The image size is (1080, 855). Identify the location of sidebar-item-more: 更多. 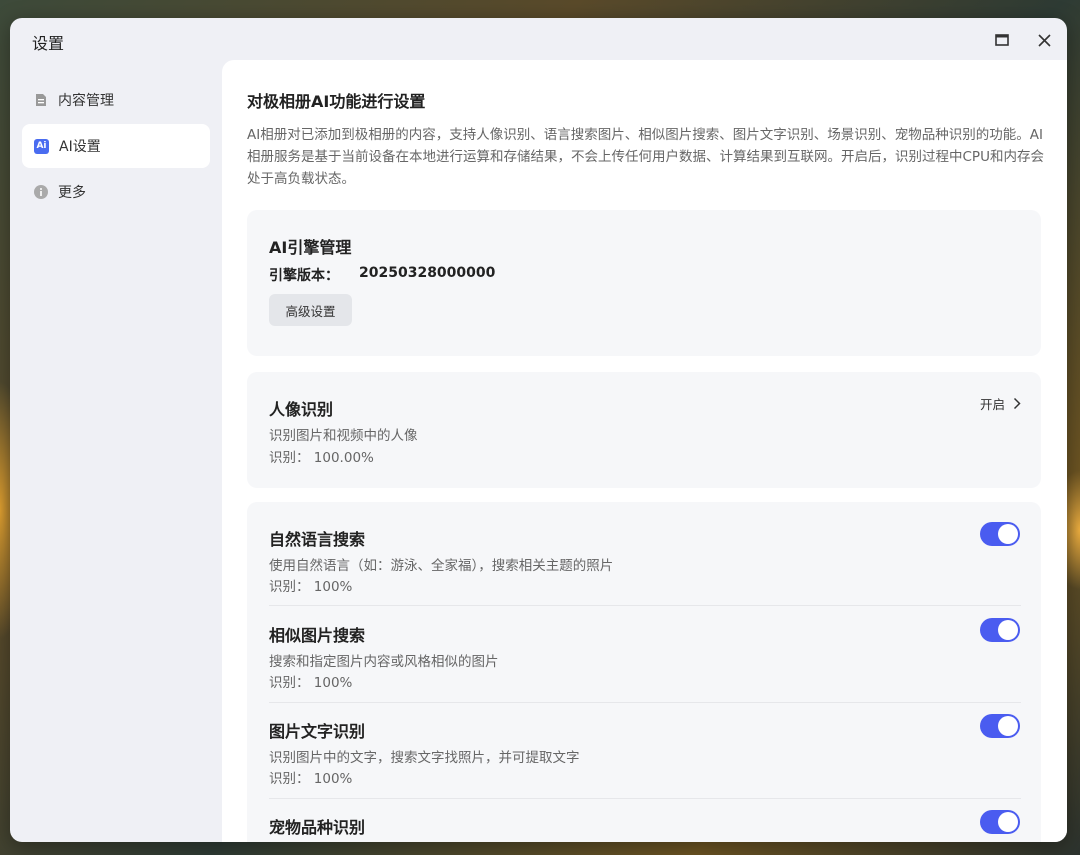
(116, 192).